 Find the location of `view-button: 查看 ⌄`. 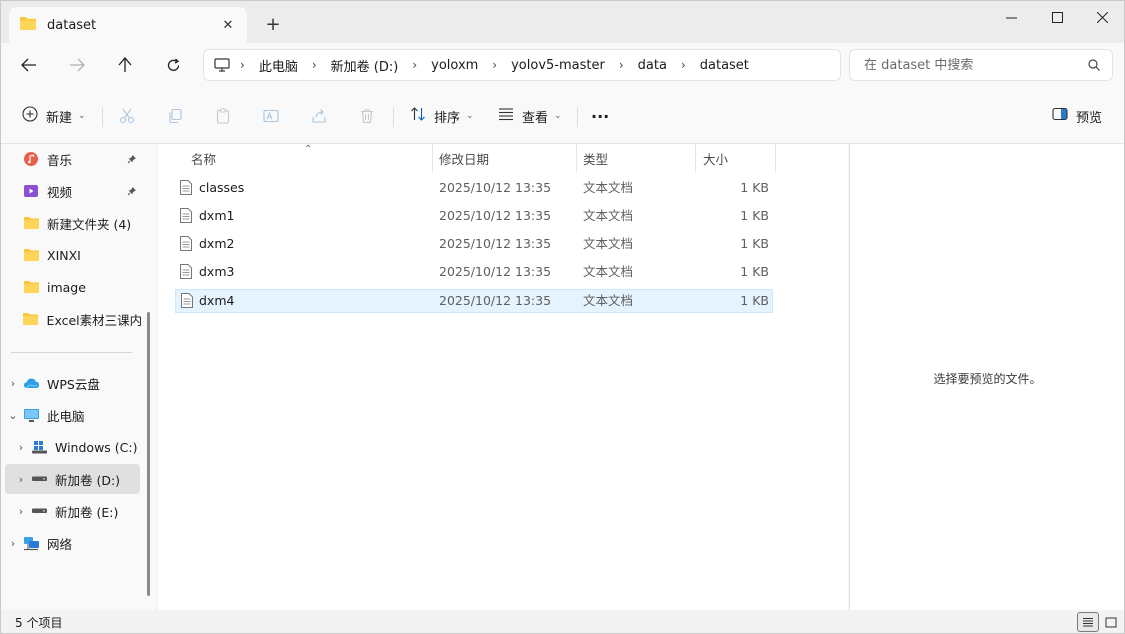

view-button: 查看 ⌄ is located at coordinates (530, 116).